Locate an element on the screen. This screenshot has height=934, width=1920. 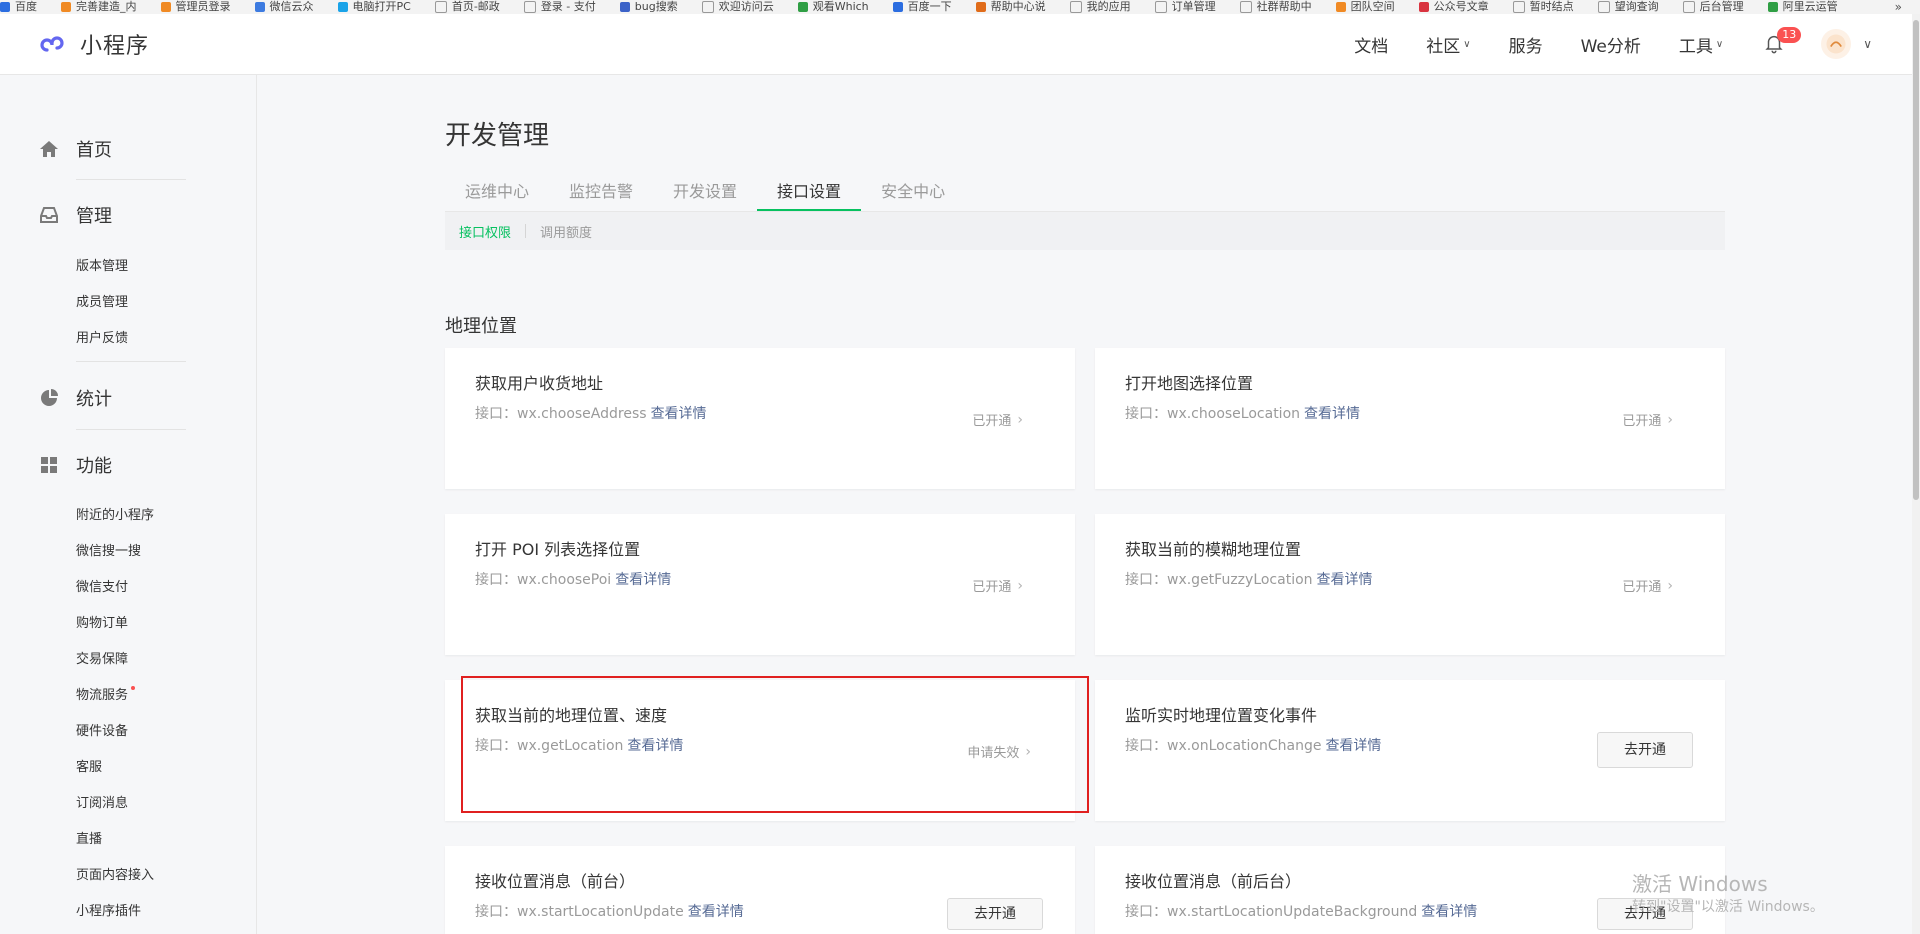
bookmark-item: 百度一下 is located at coordinates (922, 7).